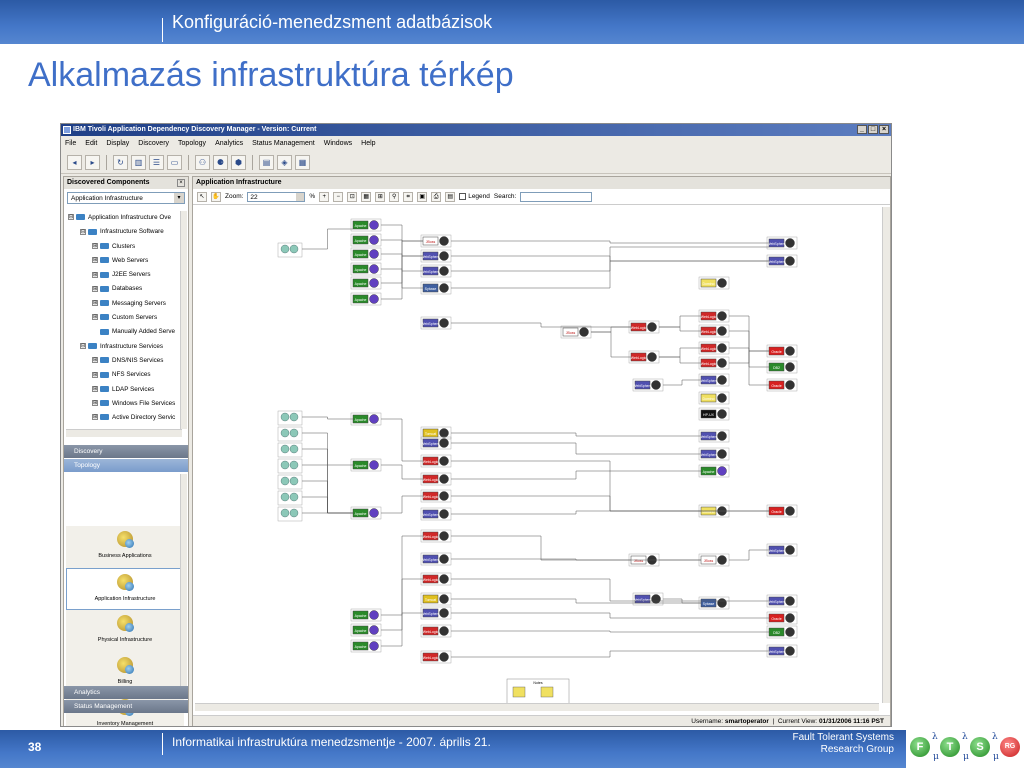  I want to click on legend-checkbox, so click(463, 196).